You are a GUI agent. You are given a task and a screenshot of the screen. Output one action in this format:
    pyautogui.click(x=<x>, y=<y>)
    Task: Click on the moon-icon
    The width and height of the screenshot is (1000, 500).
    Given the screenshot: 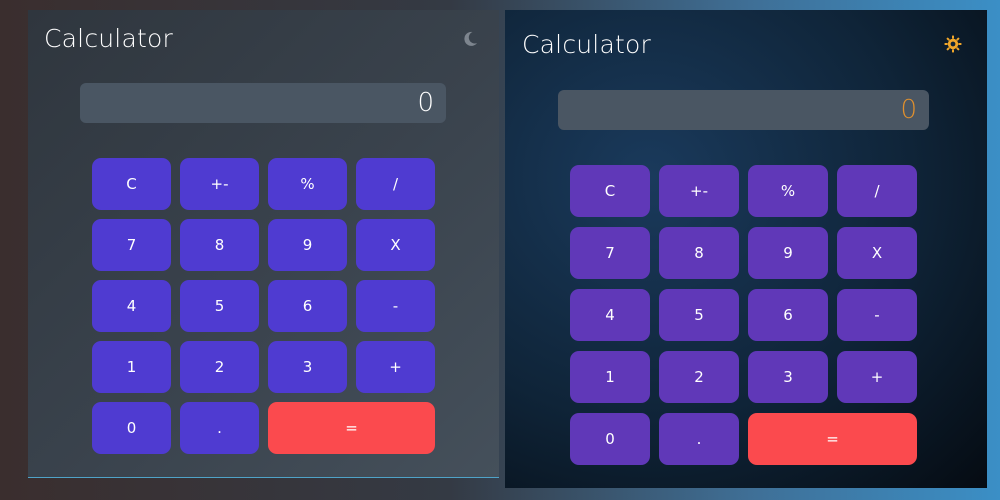 What is the action you would take?
    pyautogui.click(x=470, y=39)
    